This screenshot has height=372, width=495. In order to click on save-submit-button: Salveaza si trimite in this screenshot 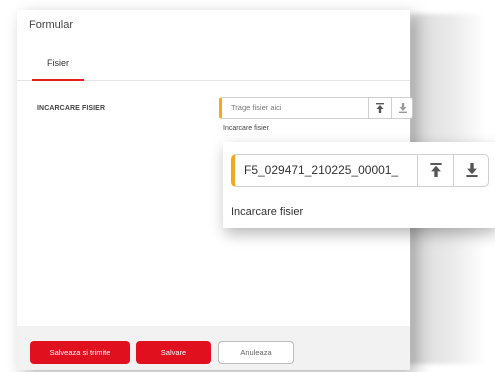, I will do `click(80, 352)`.